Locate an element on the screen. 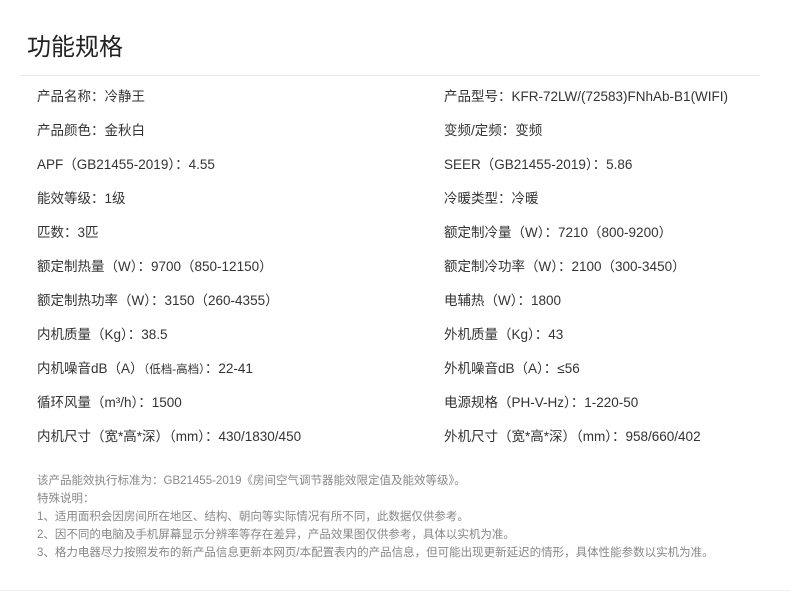  special-notes-heading: 特殊说明： is located at coordinates (66, 499).